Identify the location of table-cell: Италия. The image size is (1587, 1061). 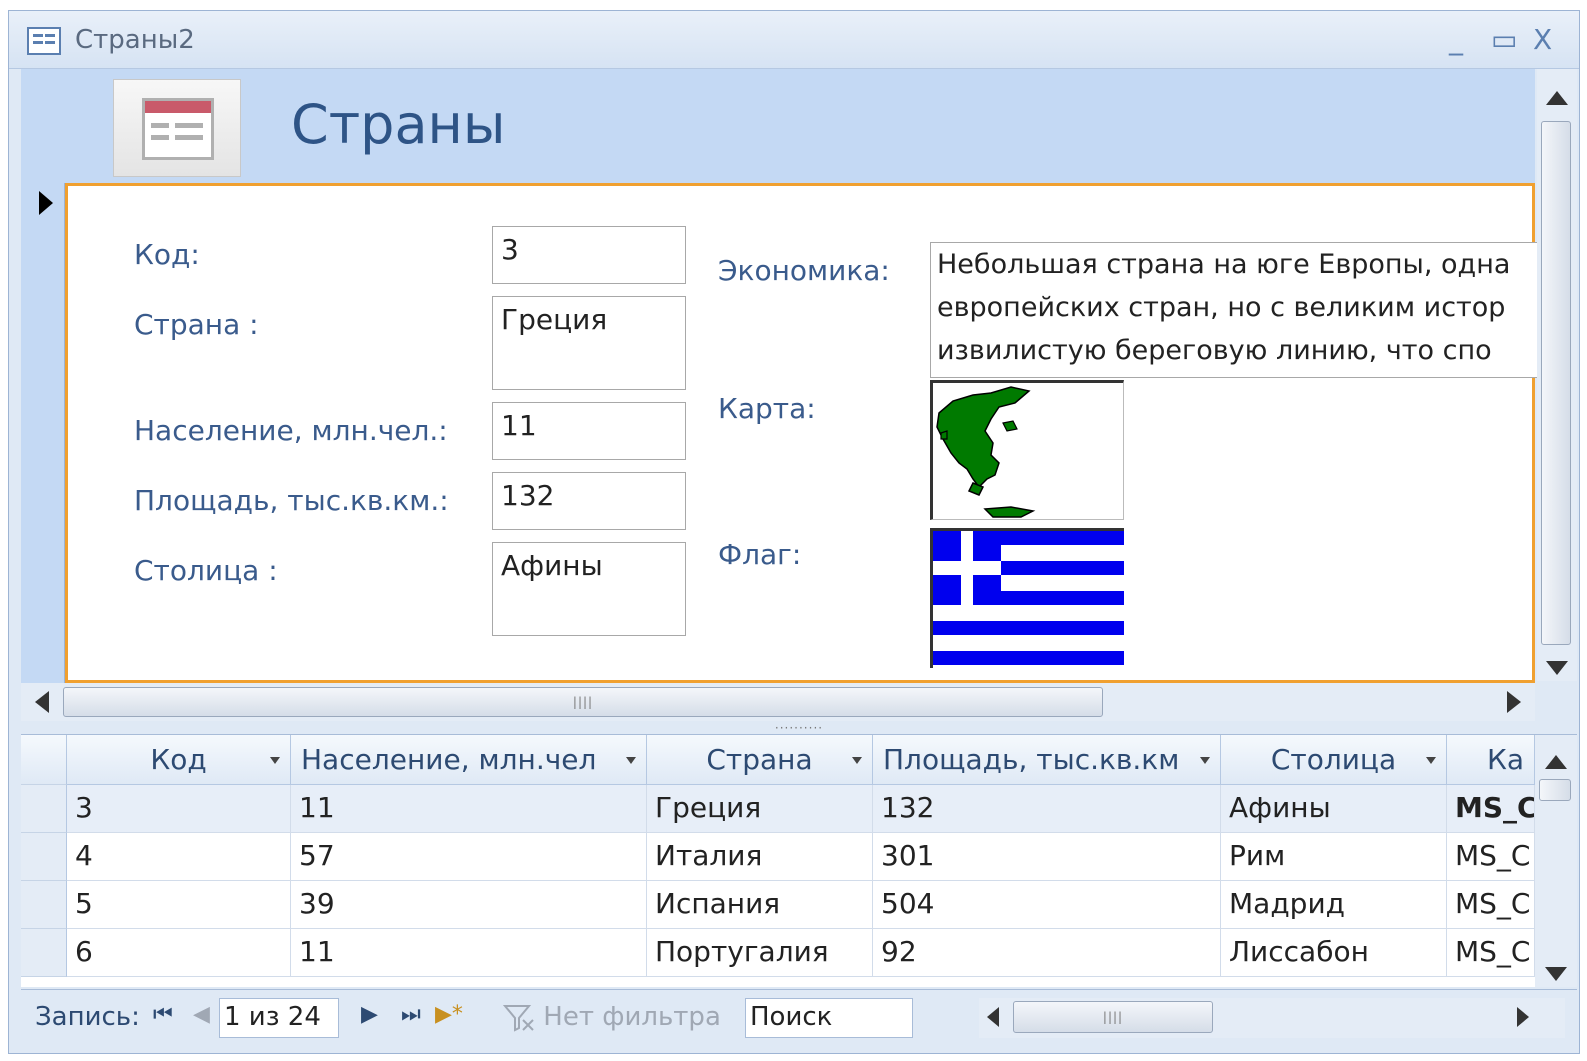
(760, 857).